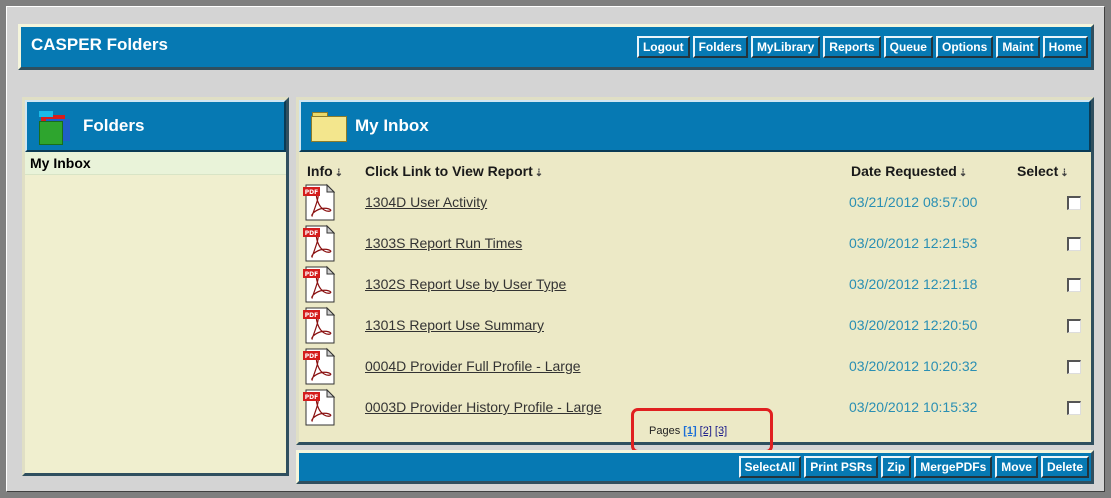  What do you see at coordinates (964, 47) in the screenshot?
I see `options-button: Options` at bounding box center [964, 47].